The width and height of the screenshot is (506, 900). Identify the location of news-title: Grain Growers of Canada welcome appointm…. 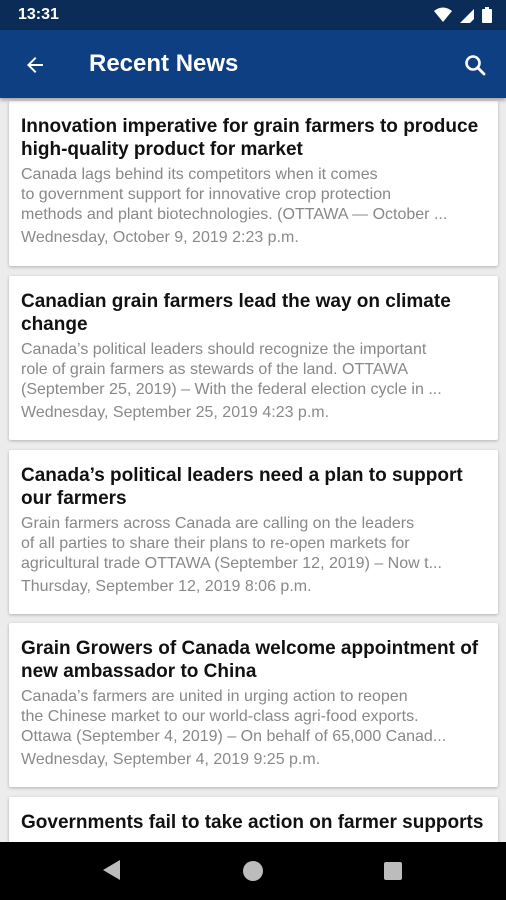
(250, 660).